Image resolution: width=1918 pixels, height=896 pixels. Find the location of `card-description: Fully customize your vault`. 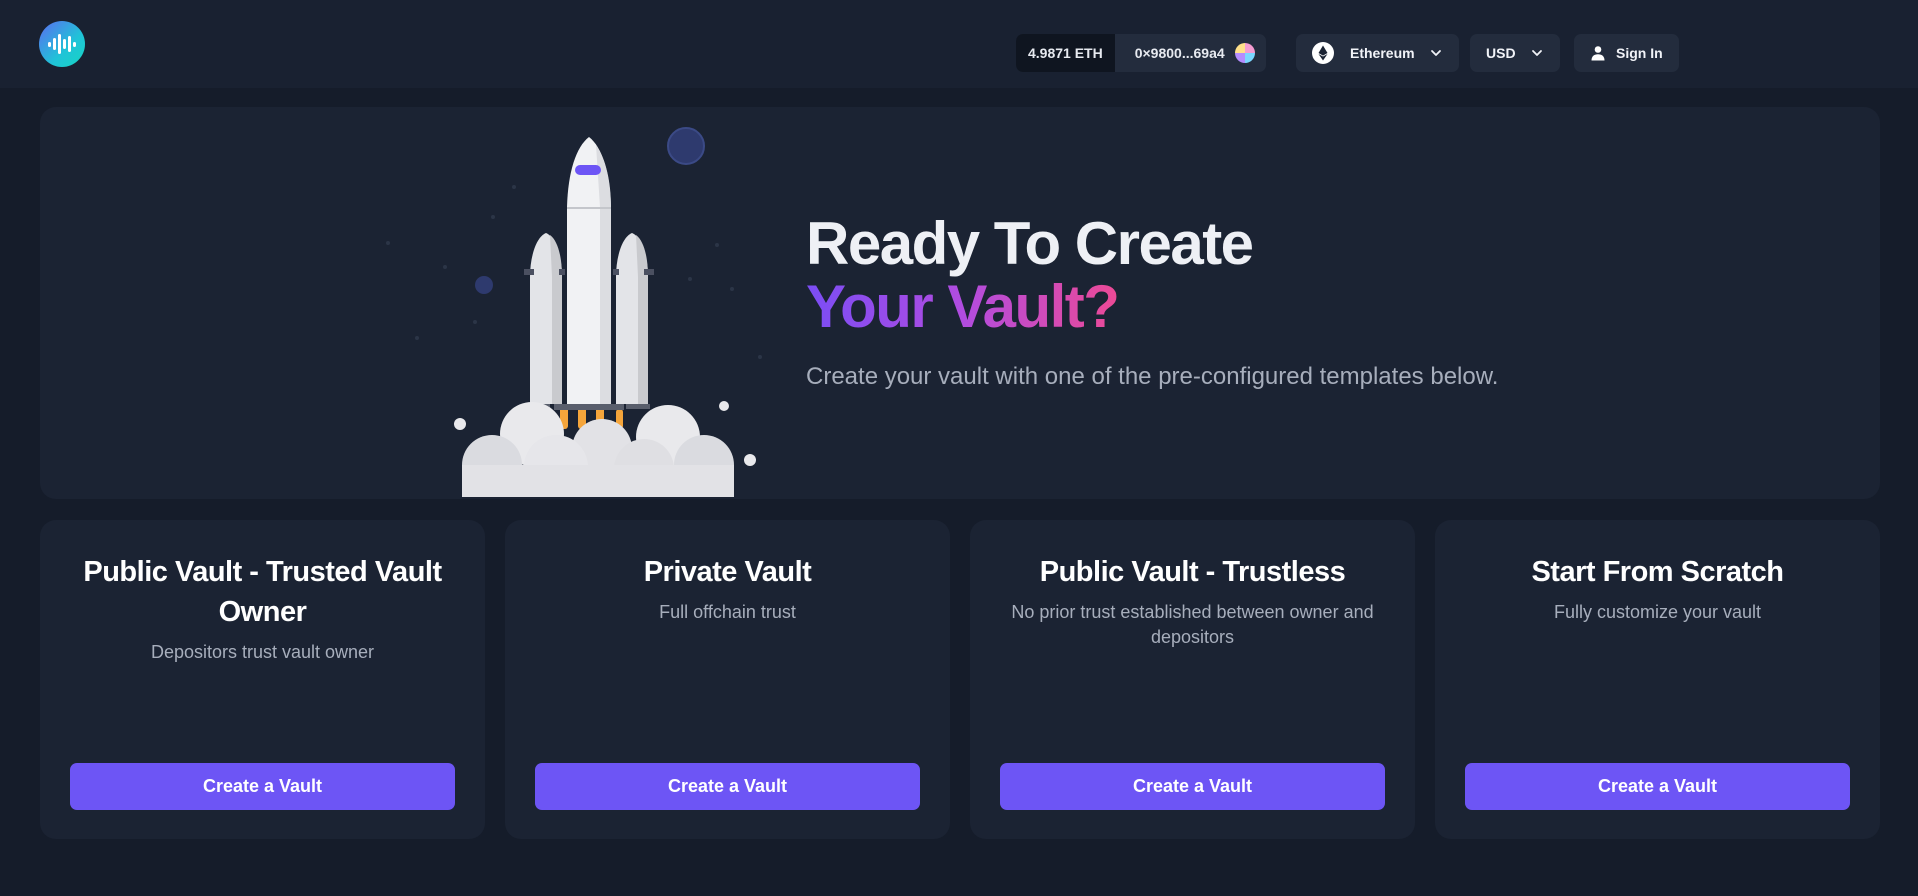

card-description: Fully customize your vault is located at coordinates (1657, 612).